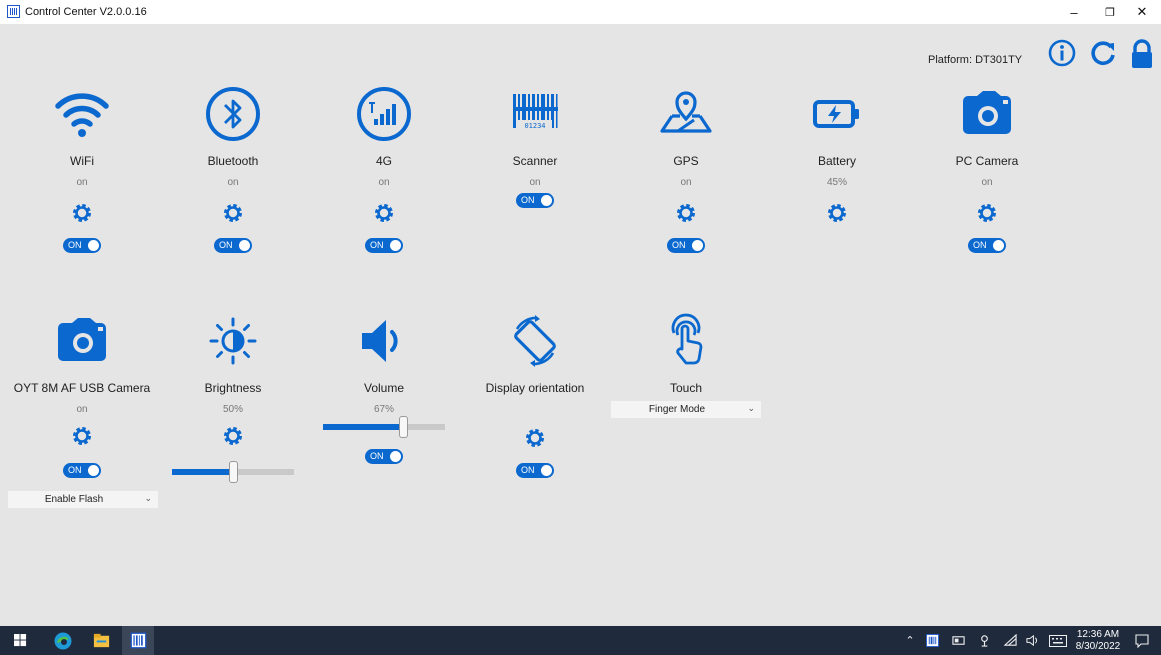  I want to click on brightness-slider, so click(233, 472).